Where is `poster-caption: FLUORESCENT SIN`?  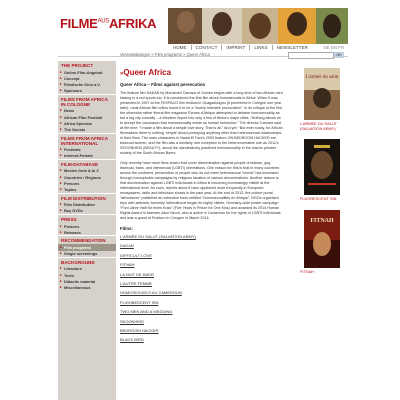 poster-caption: FLUORESCENT SIN is located at coordinates (324, 199).